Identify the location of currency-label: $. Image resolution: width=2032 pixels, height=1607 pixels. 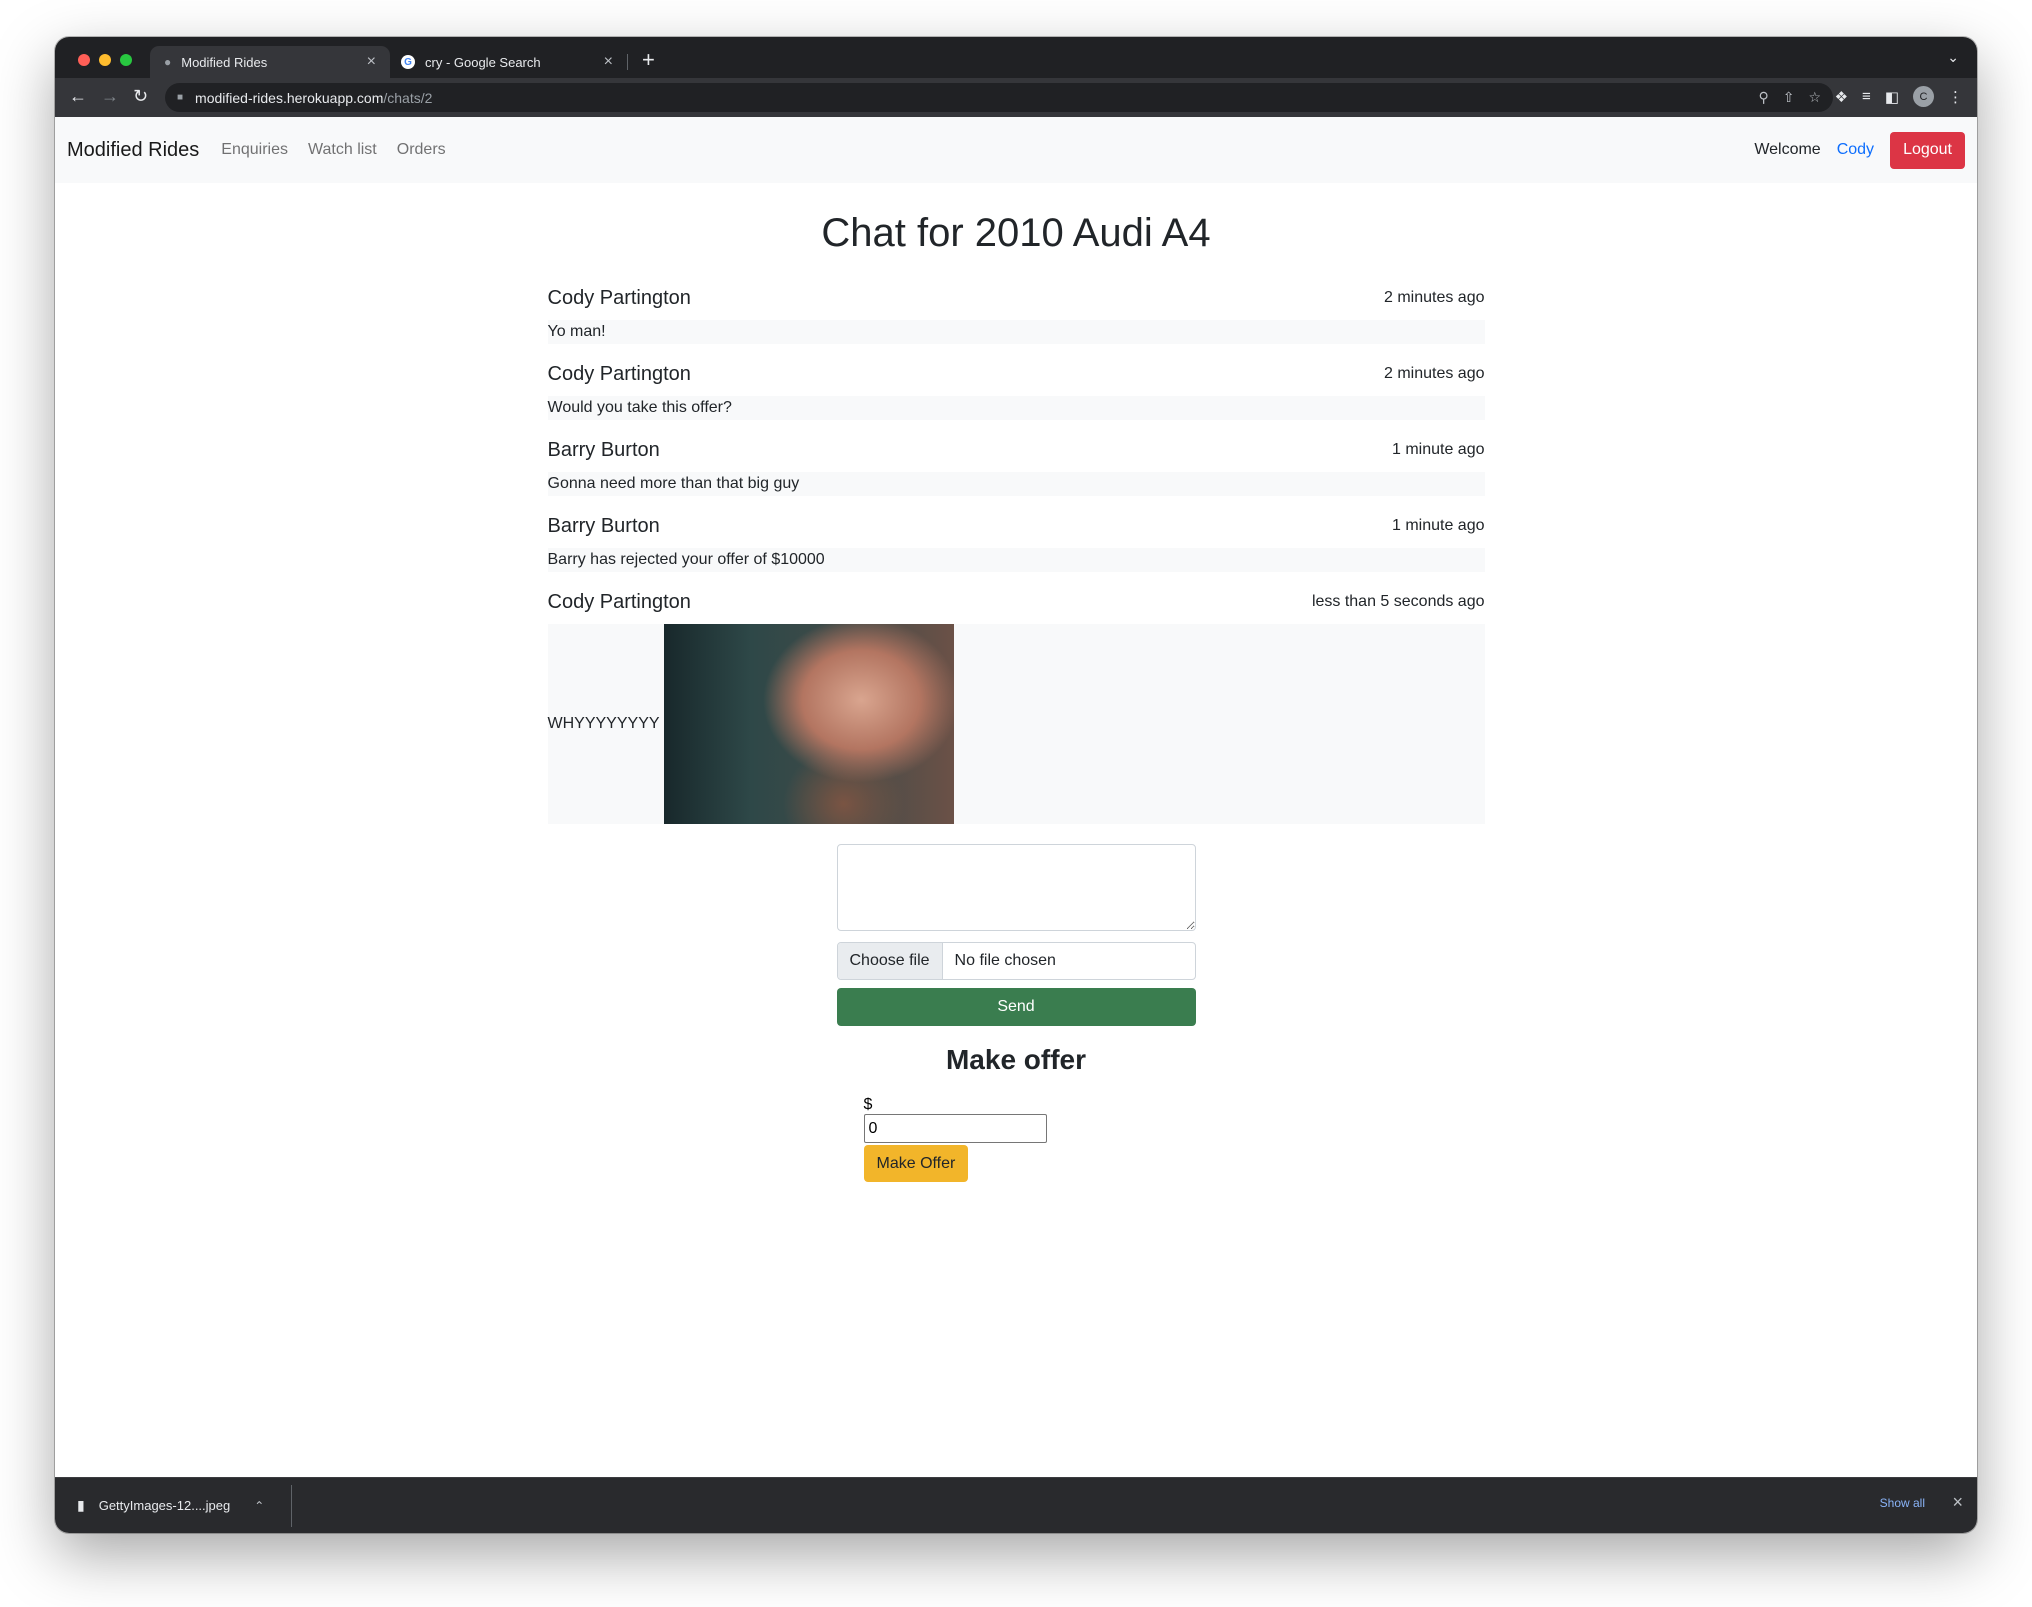
(868, 1104).